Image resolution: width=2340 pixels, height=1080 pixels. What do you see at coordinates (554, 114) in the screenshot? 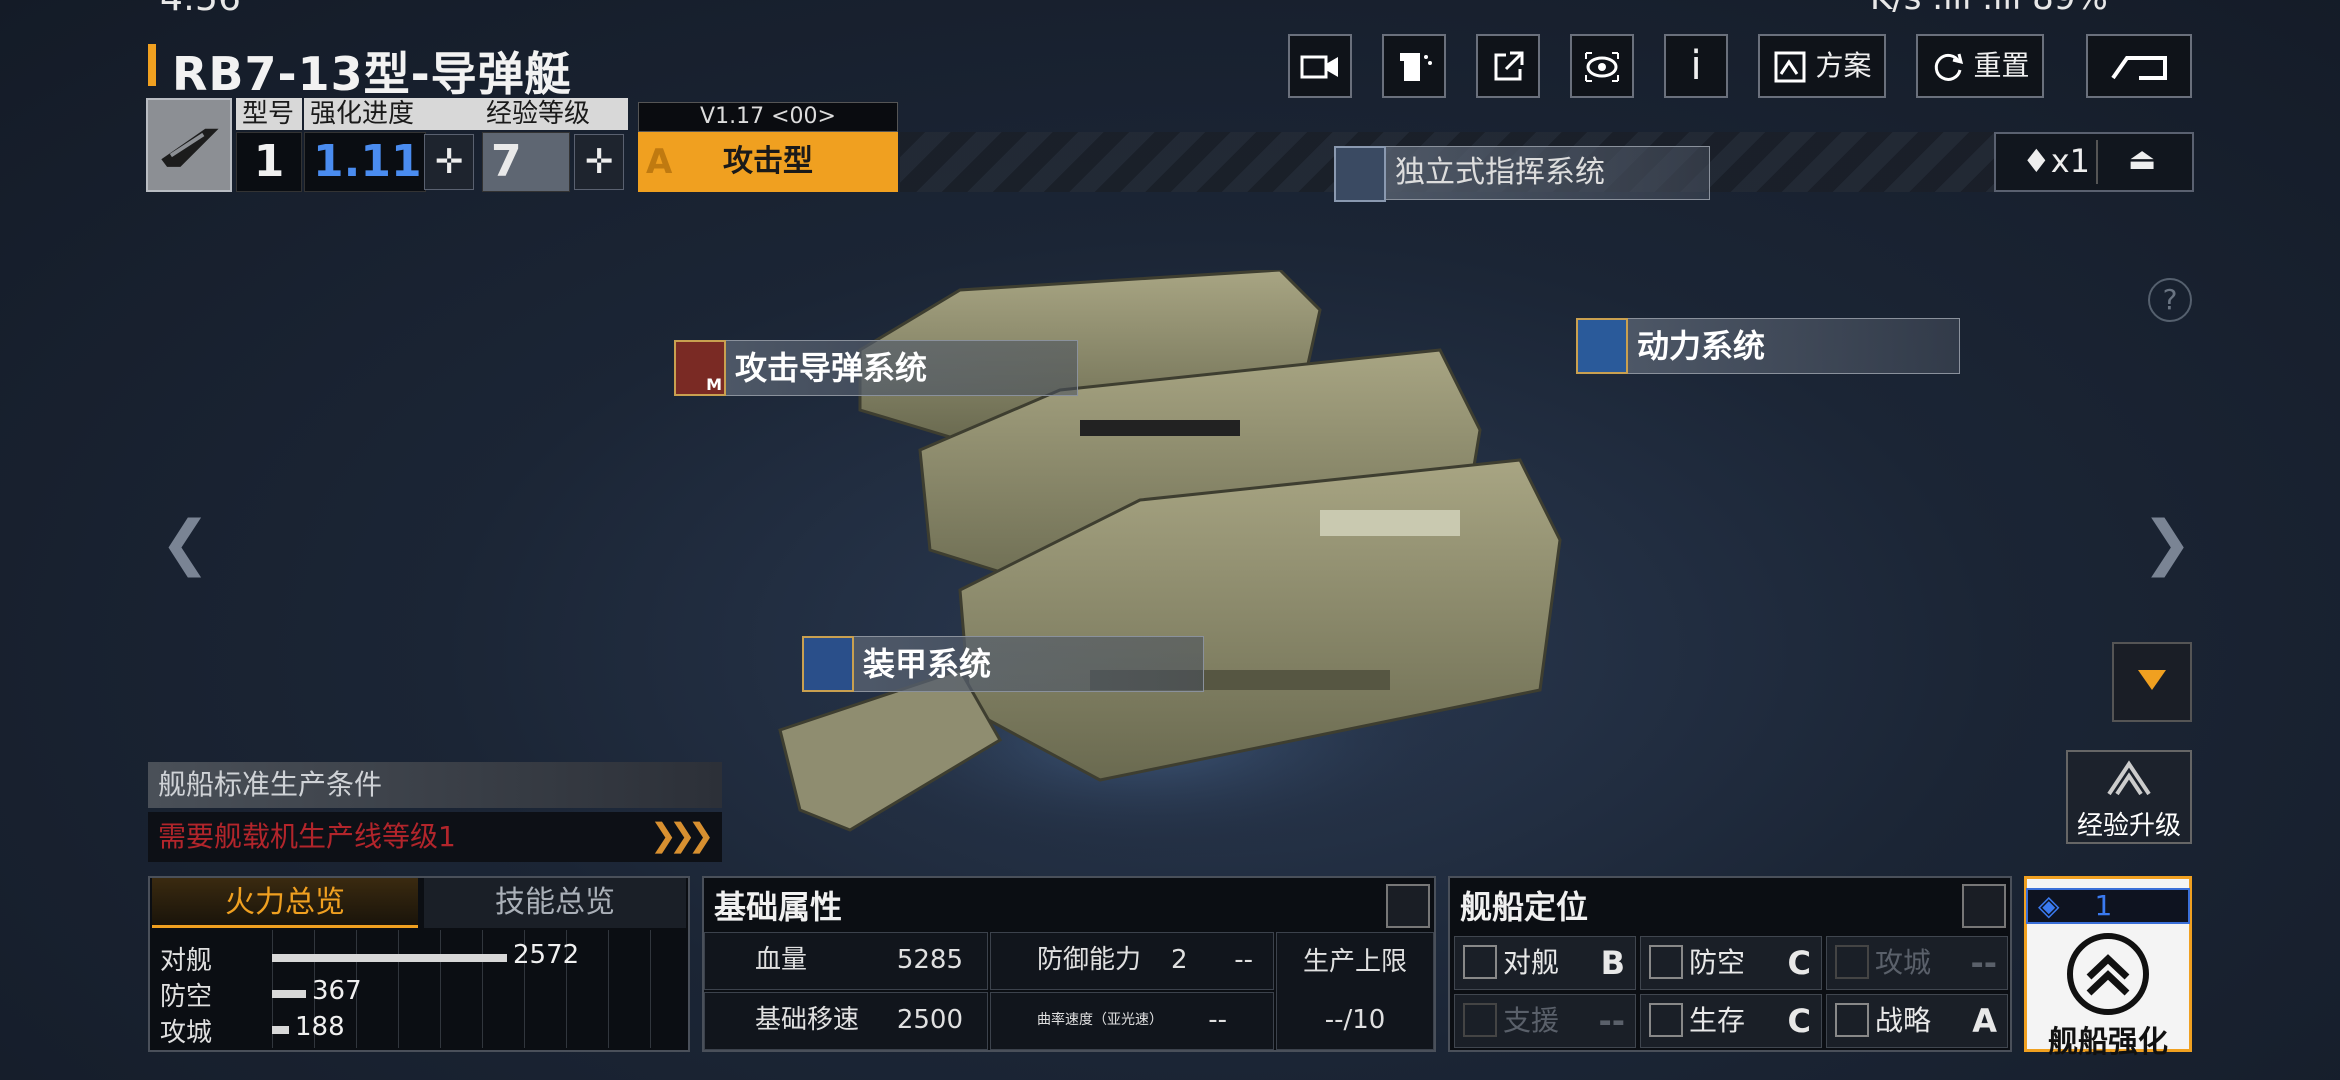
I see `exp-level-header: 经验等级` at bounding box center [554, 114].